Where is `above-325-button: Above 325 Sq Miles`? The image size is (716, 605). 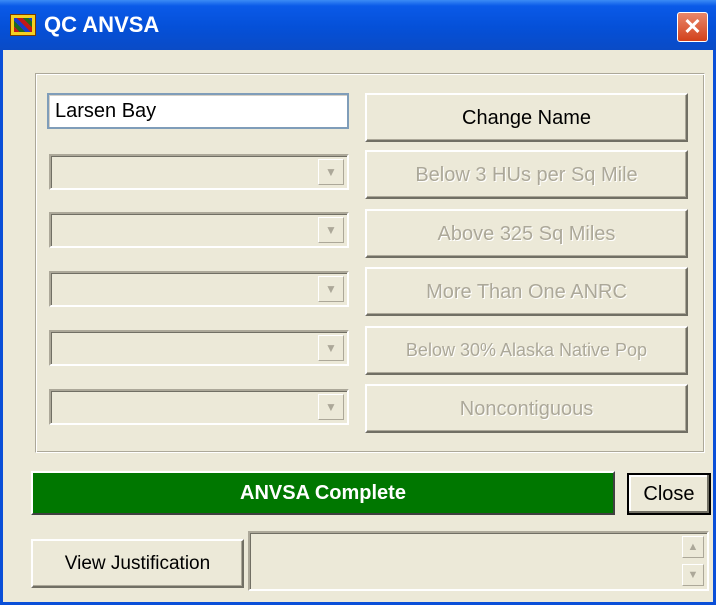
above-325-button: Above 325 Sq Miles is located at coordinates (526, 233).